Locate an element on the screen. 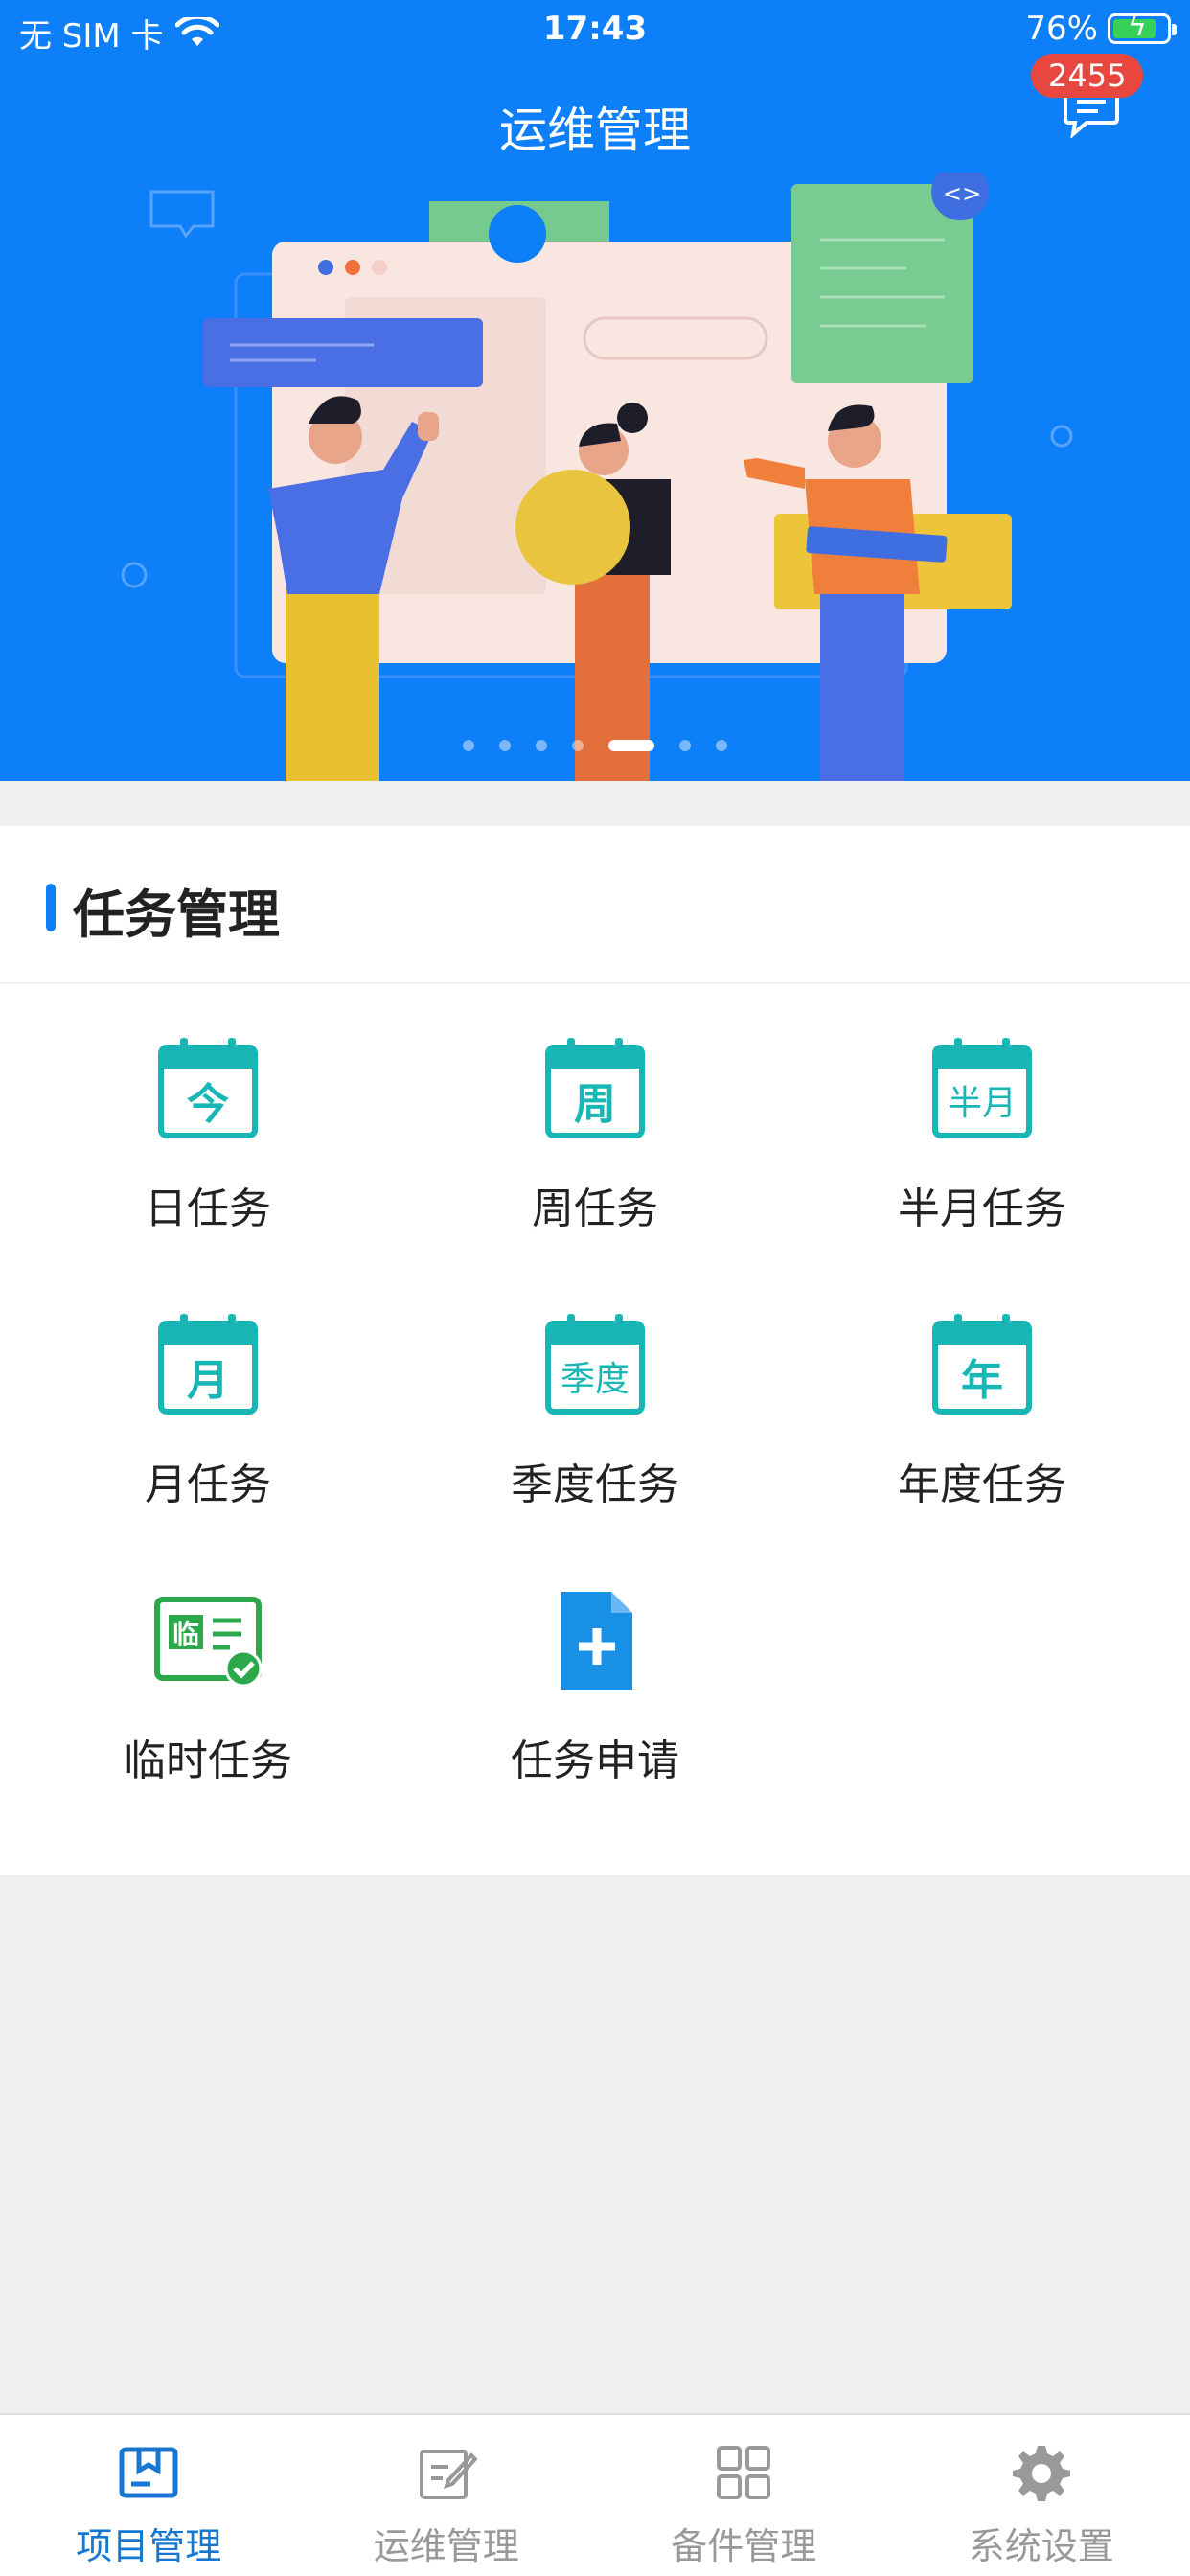 This screenshot has width=1190, height=2576. task-halfmonth: 半月 半月任务 is located at coordinates (982, 1122).